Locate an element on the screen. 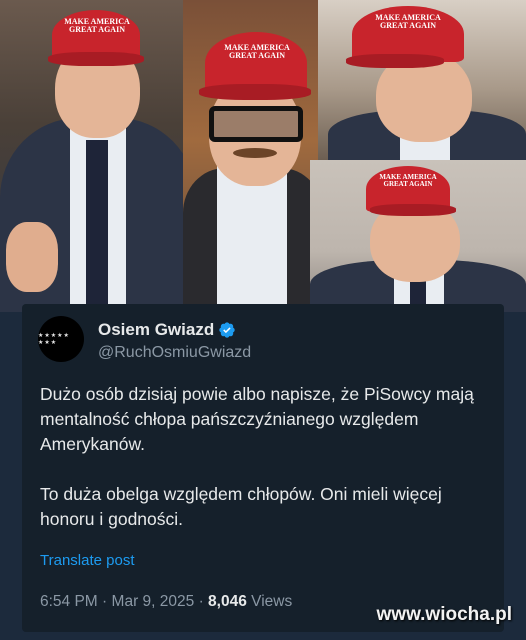 This screenshot has width=526, height=640. avatar-stars: ★★★★★ ★★★ is located at coordinates (54, 339).